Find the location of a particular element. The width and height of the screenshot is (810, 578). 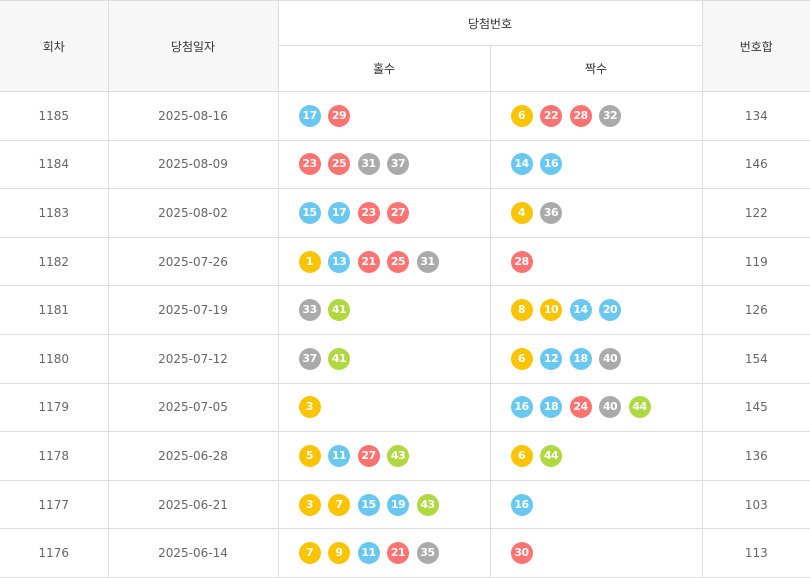

odd-numbers-cell: 37 41 is located at coordinates (384, 358).